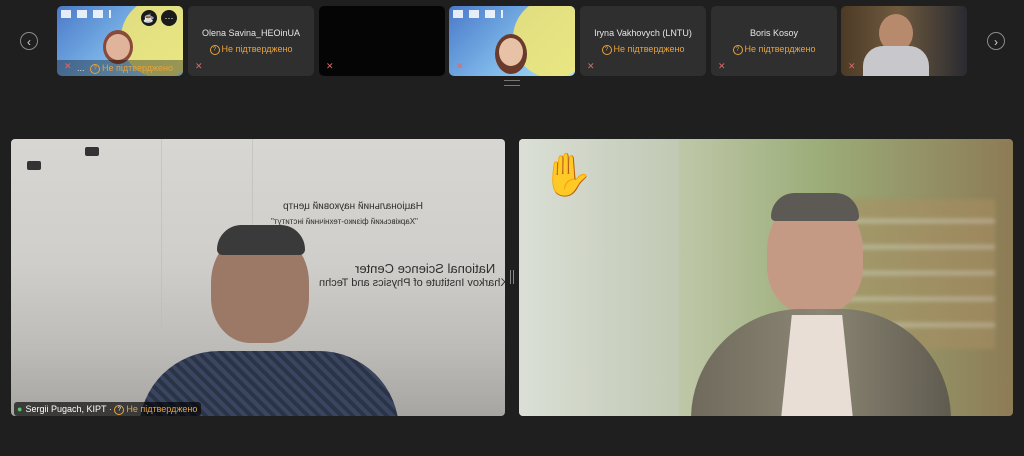 The image size is (1024, 456). What do you see at coordinates (817, 365) in the screenshot?
I see `participant-shirt` at bounding box center [817, 365].